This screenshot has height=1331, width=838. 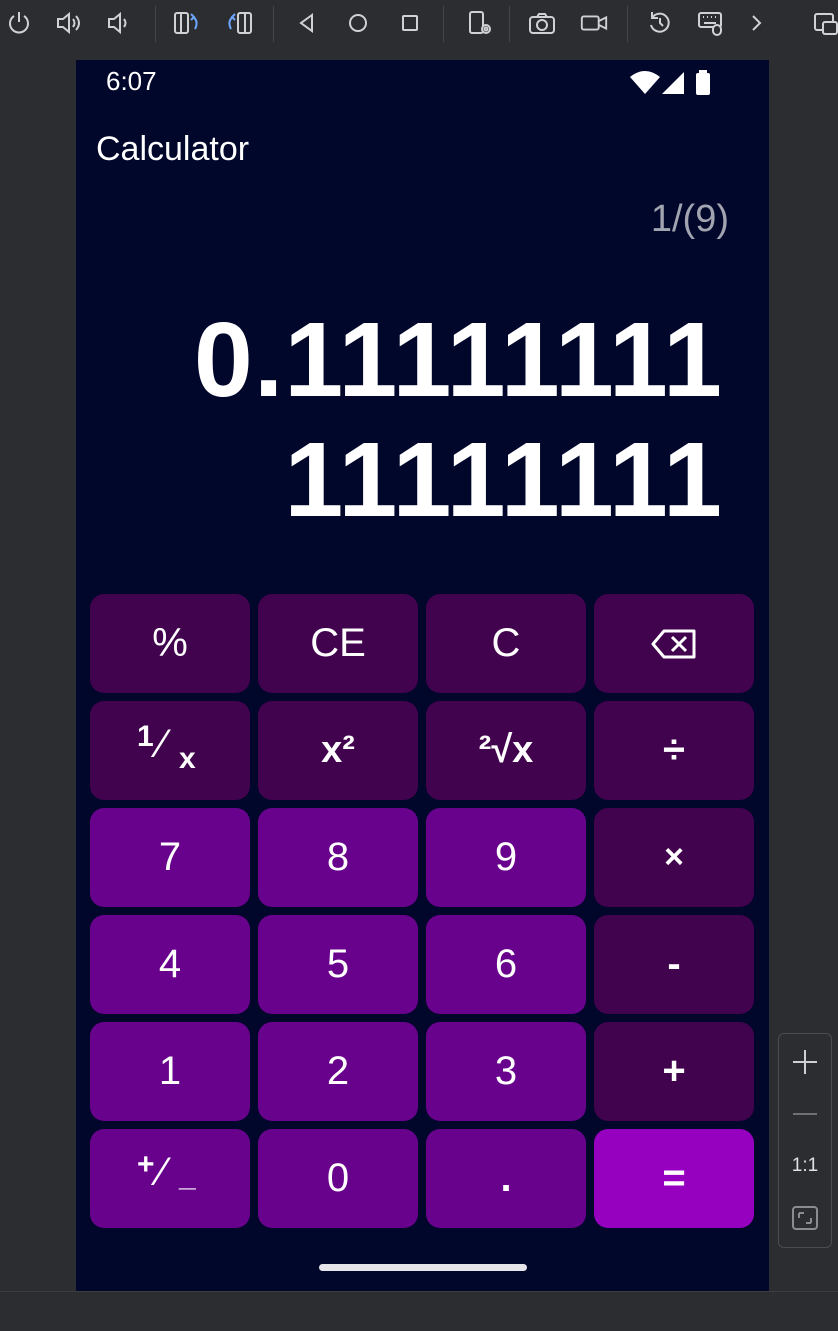 I want to click on key-label: 3, so click(x=506, y=1071).